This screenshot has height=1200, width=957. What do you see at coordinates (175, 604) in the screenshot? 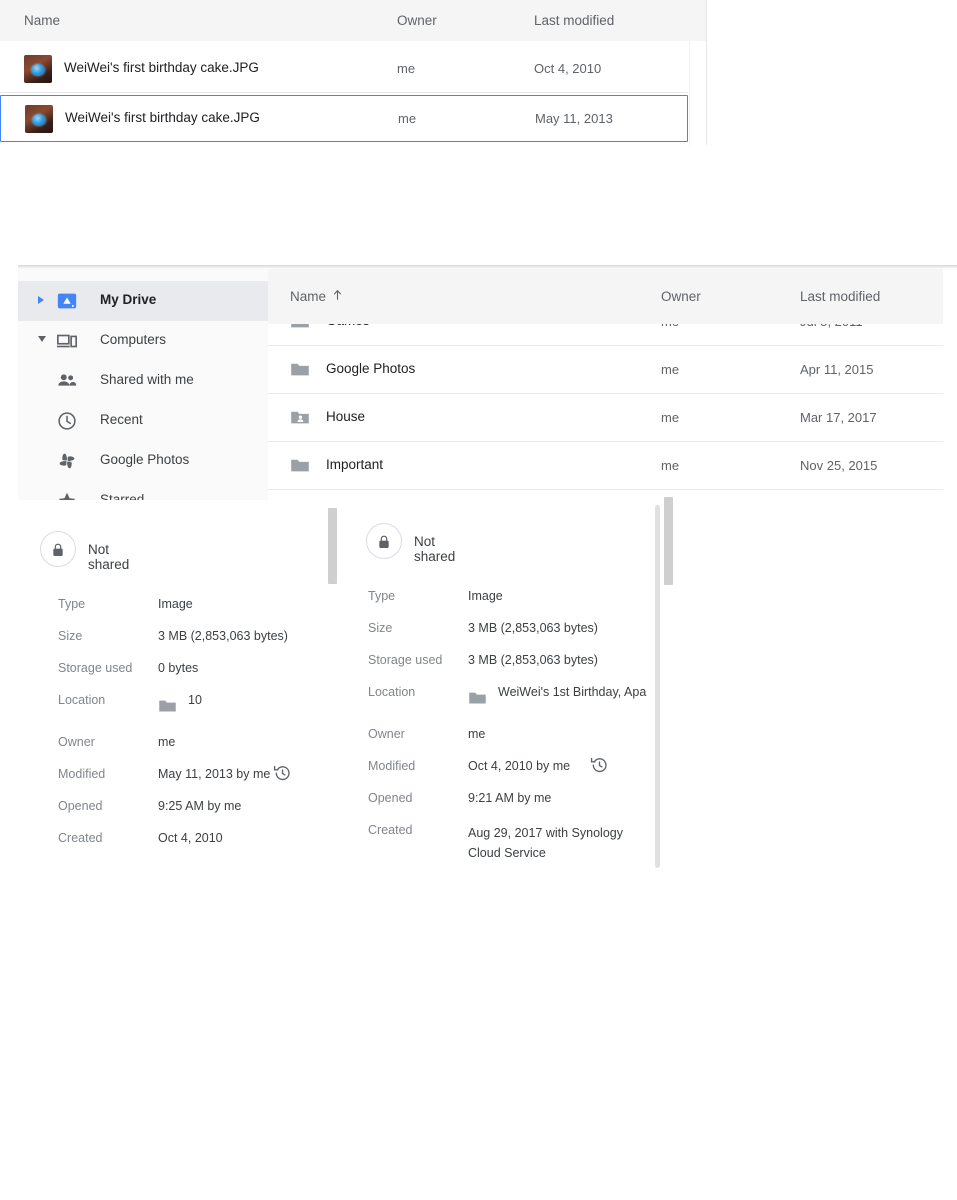
I see `field-value: Image` at bounding box center [175, 604].